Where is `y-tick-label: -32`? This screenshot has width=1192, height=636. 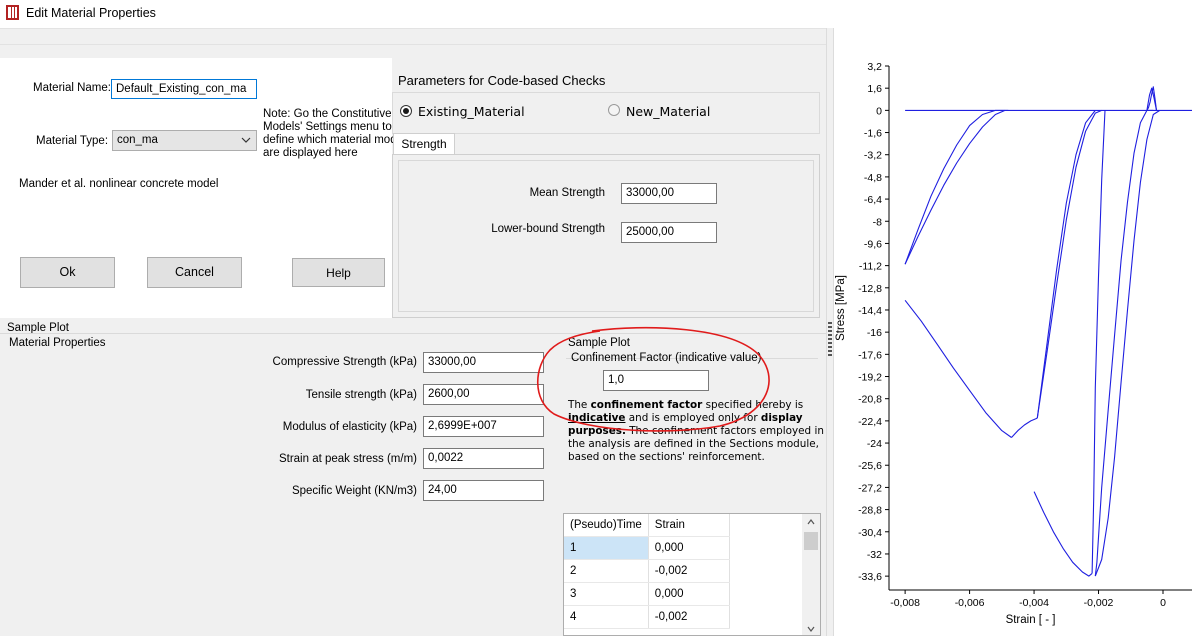 y-tick-label: -32 is located at coordinates (874, 555).